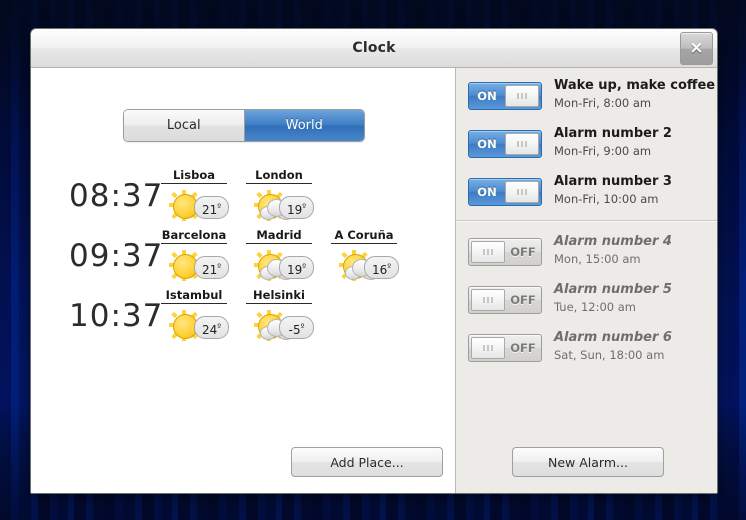  Describe the element at coordinates (603, 103) in the screenshot. I see `alarm-schedule: Mon-Fri, 8:00 am` at that location.